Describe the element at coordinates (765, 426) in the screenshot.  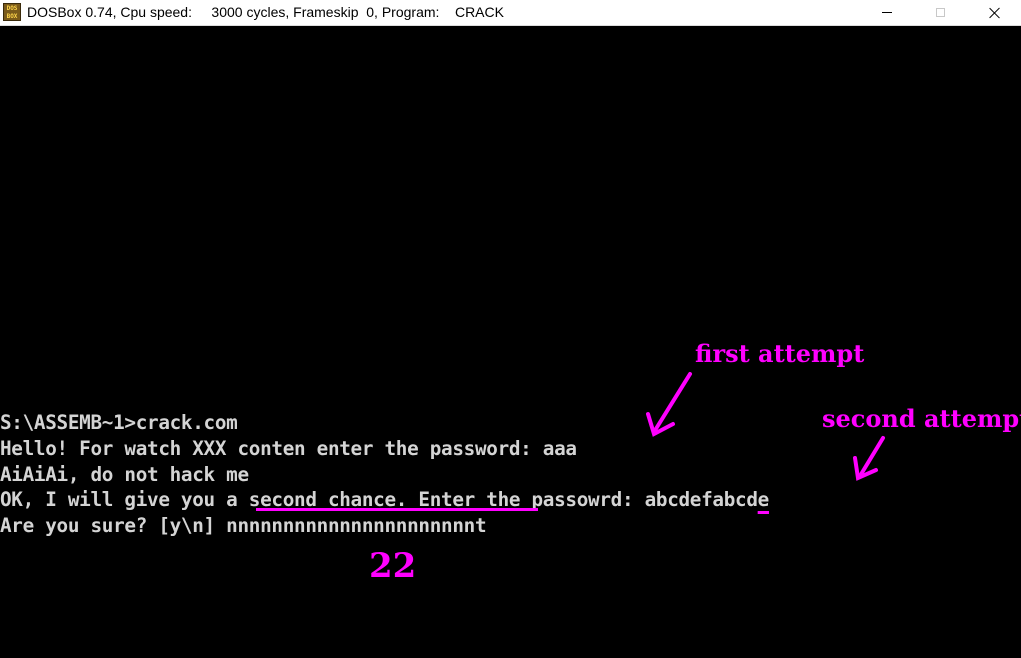
I see `annotation-arrows` at that location.